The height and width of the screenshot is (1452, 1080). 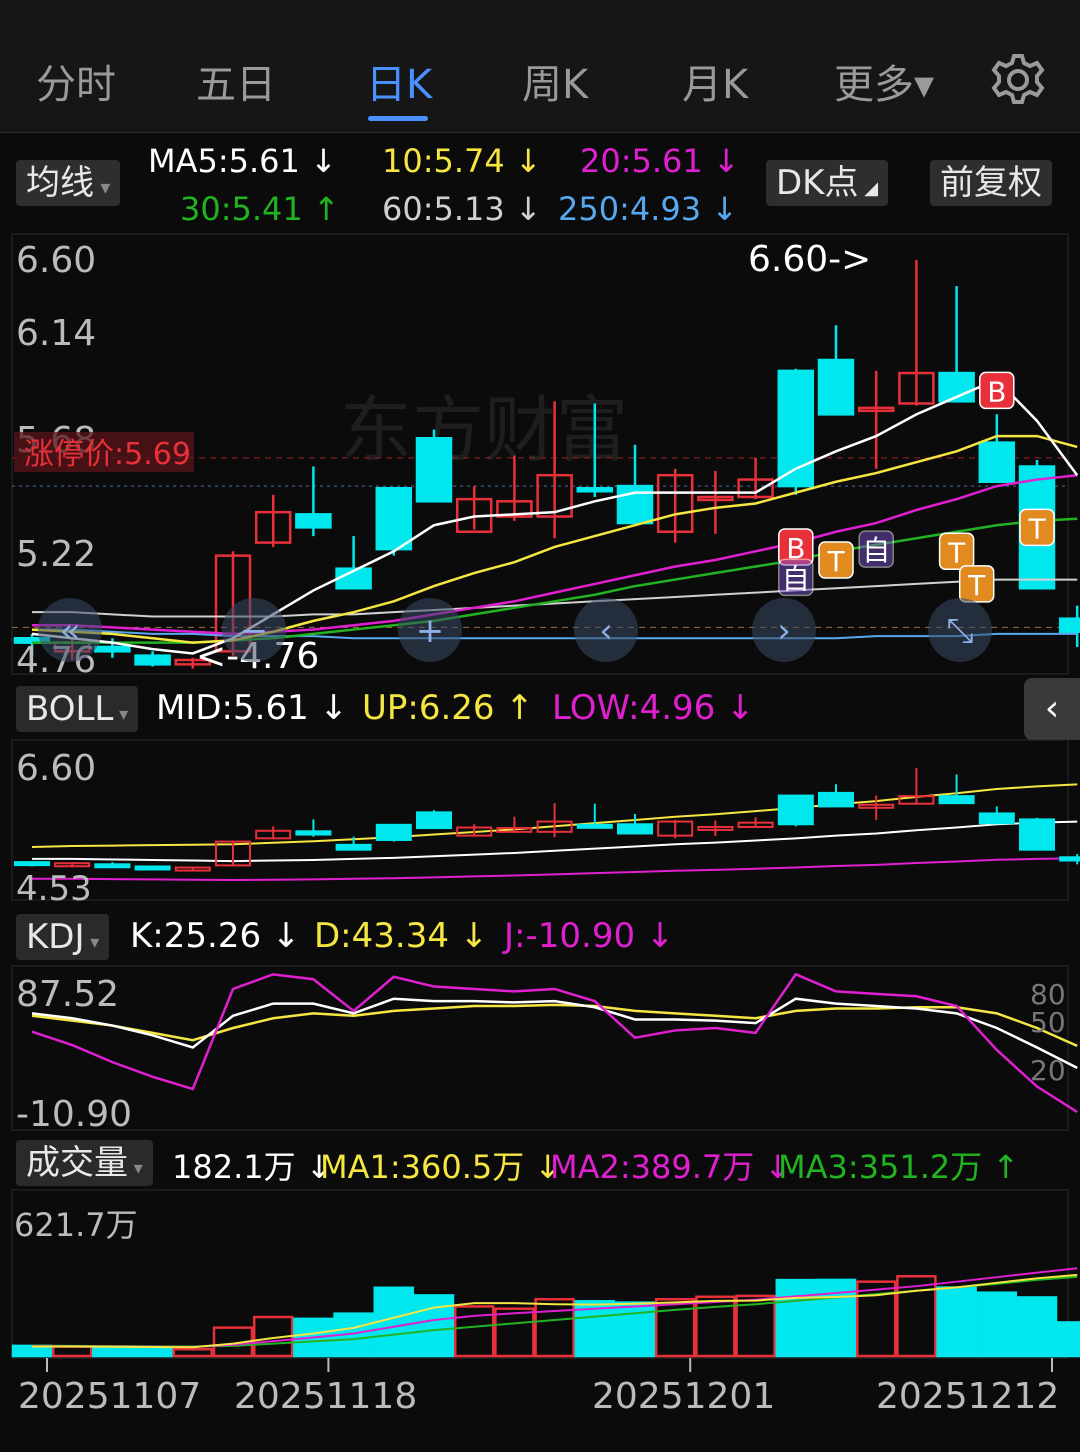 What do you see at coordinates (606, 631) in the screenshot?
I see `scroll-left-icon: ‹` at bounding box center [606, 631].